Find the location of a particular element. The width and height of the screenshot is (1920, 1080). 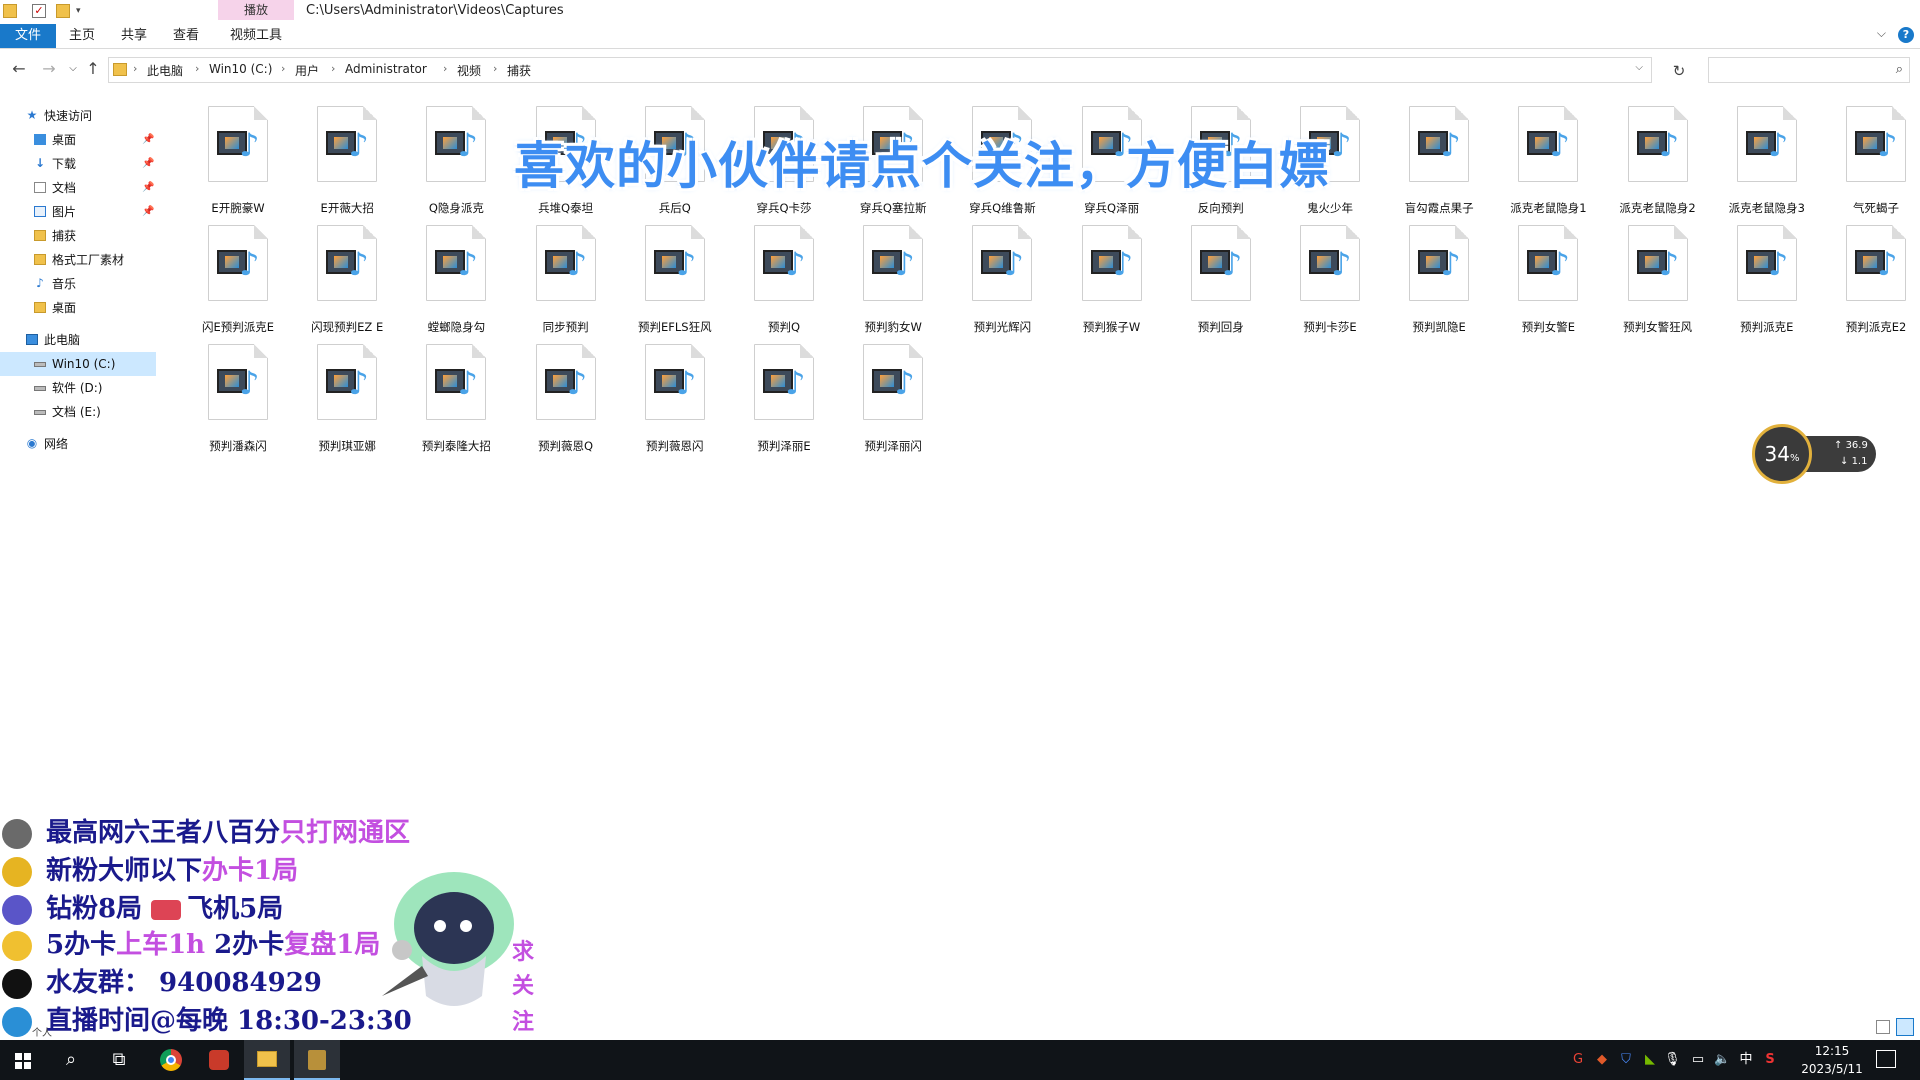

file-item: ♪ 预判泰隆大招 is located at coordinates (456, 401).